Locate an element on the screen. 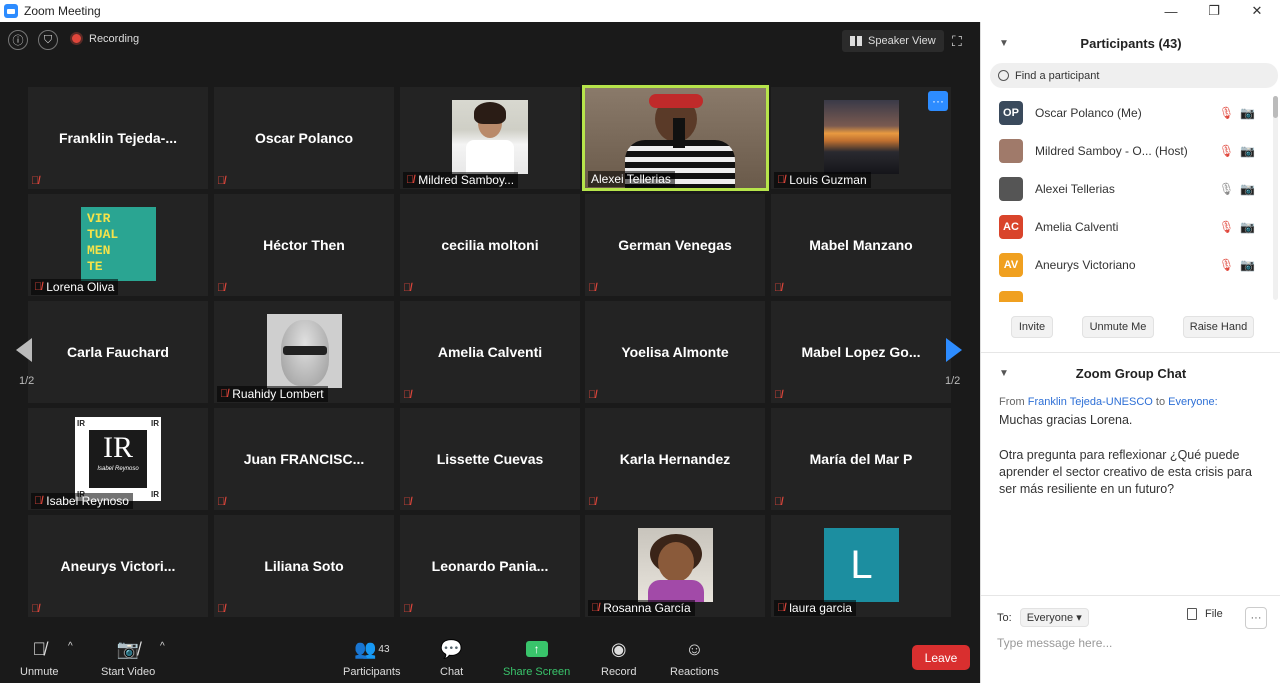  participant-tile: Héctor Then 🎙̸ is located at coordinates (304, 245).